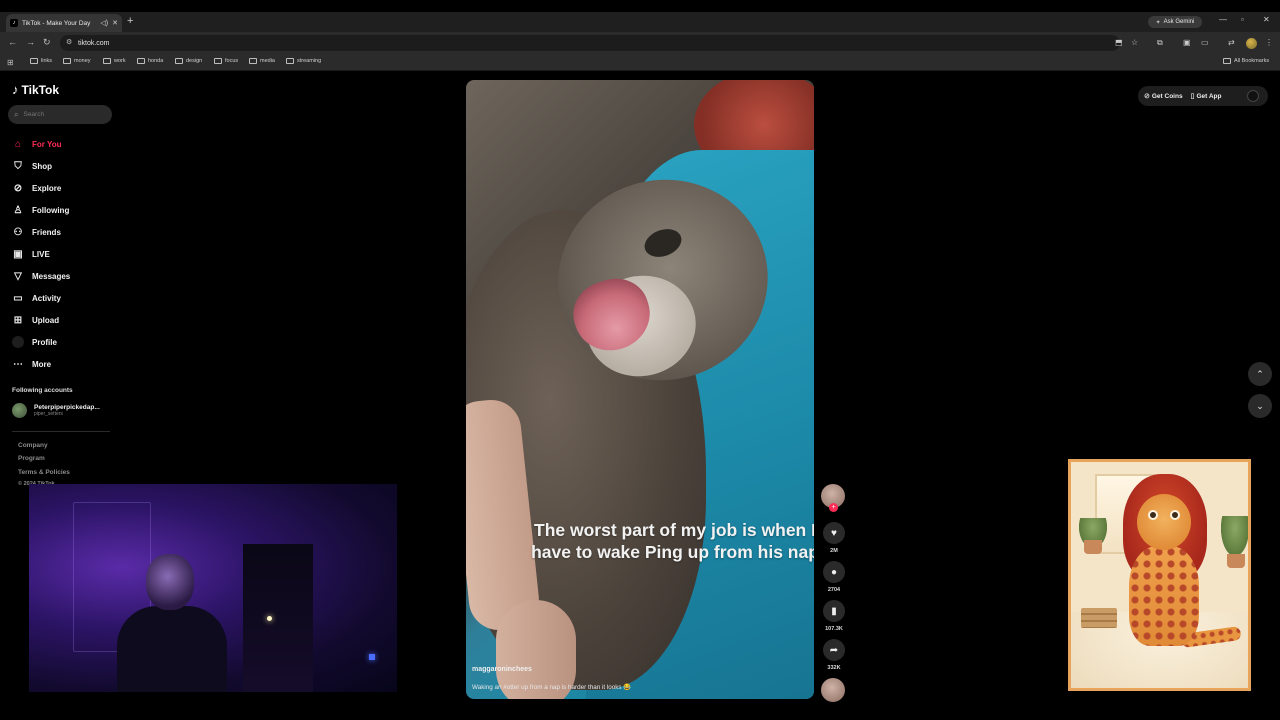 This screenshot has height=720, width=1280. I want to click on bookmark-folder: work, so click(114, 61).